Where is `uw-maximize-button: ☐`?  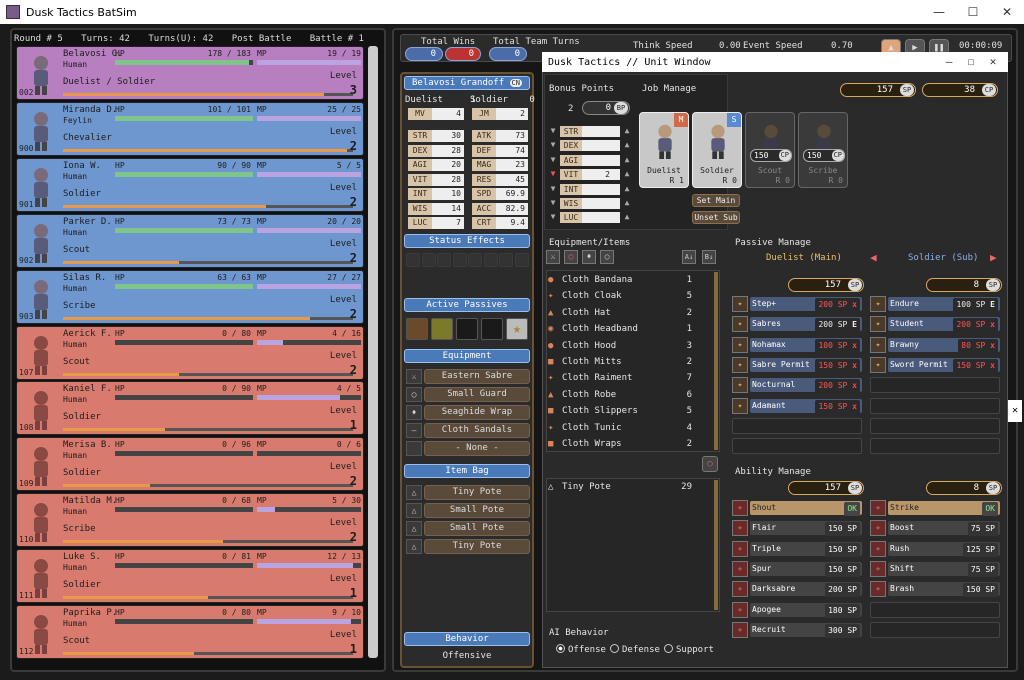 uw-maximize-button: ☐ is located at coordinates (971, 62).